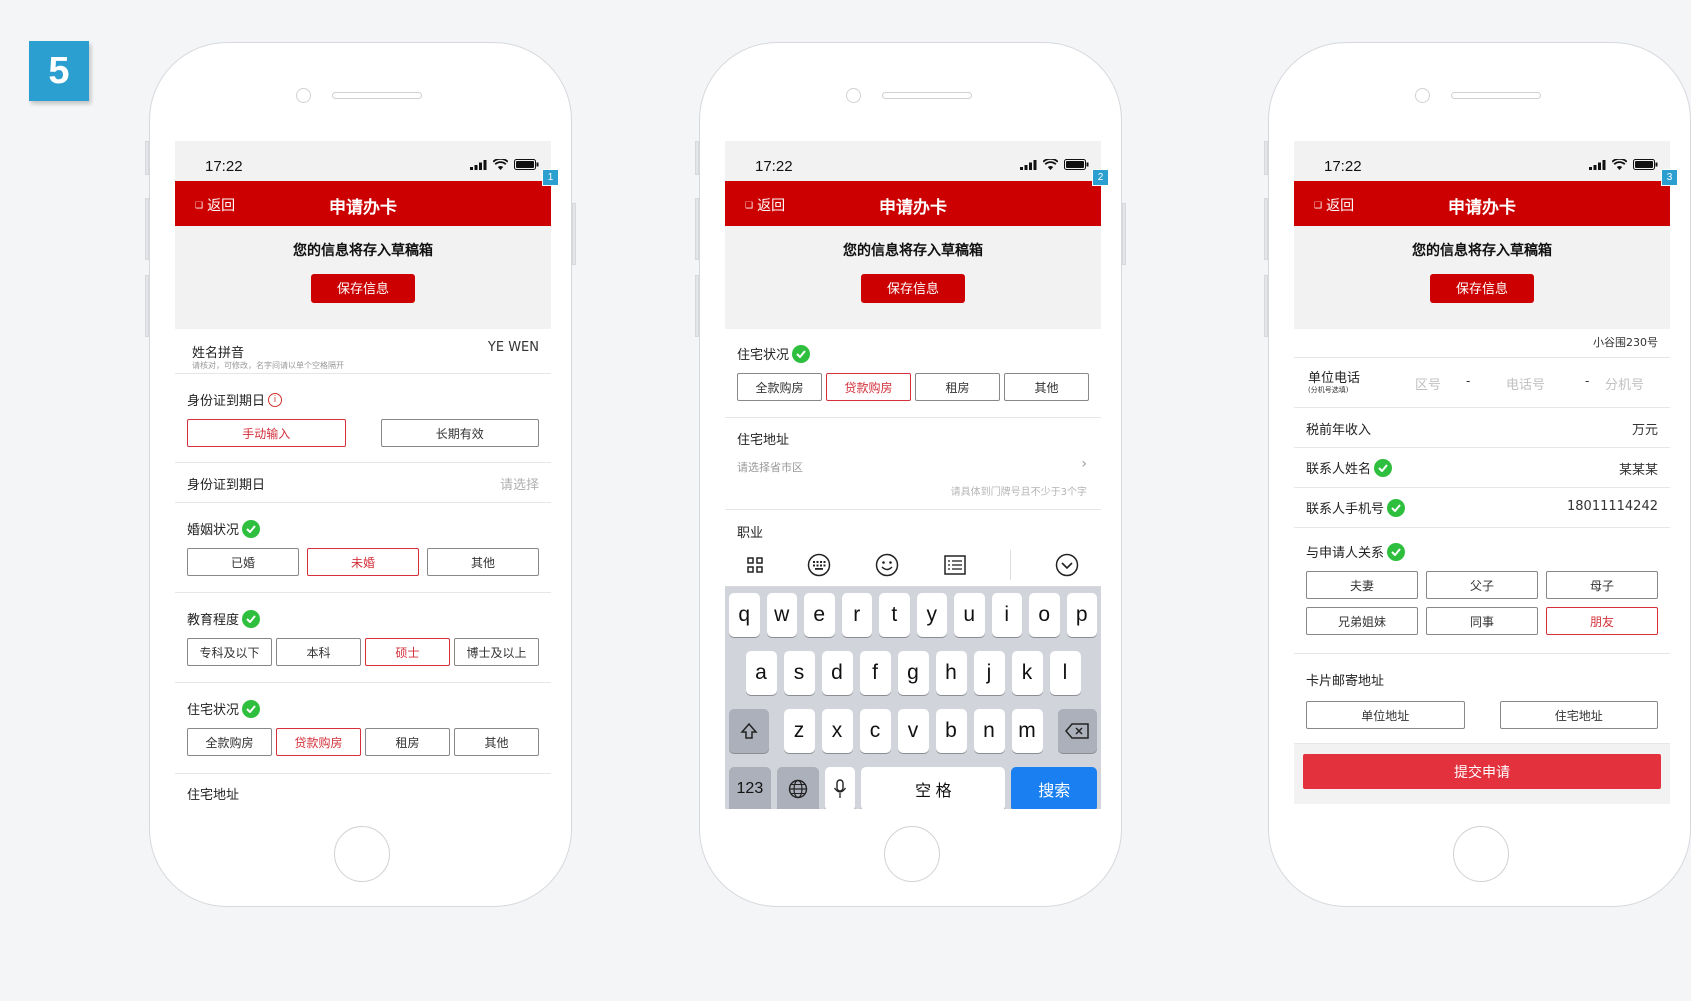 This screenshot has width=1691, height=1001. What do you see at coordinates (750, 788) in the screenshot?
I see `numbers-key: 123` at bounding box center [750, 788].